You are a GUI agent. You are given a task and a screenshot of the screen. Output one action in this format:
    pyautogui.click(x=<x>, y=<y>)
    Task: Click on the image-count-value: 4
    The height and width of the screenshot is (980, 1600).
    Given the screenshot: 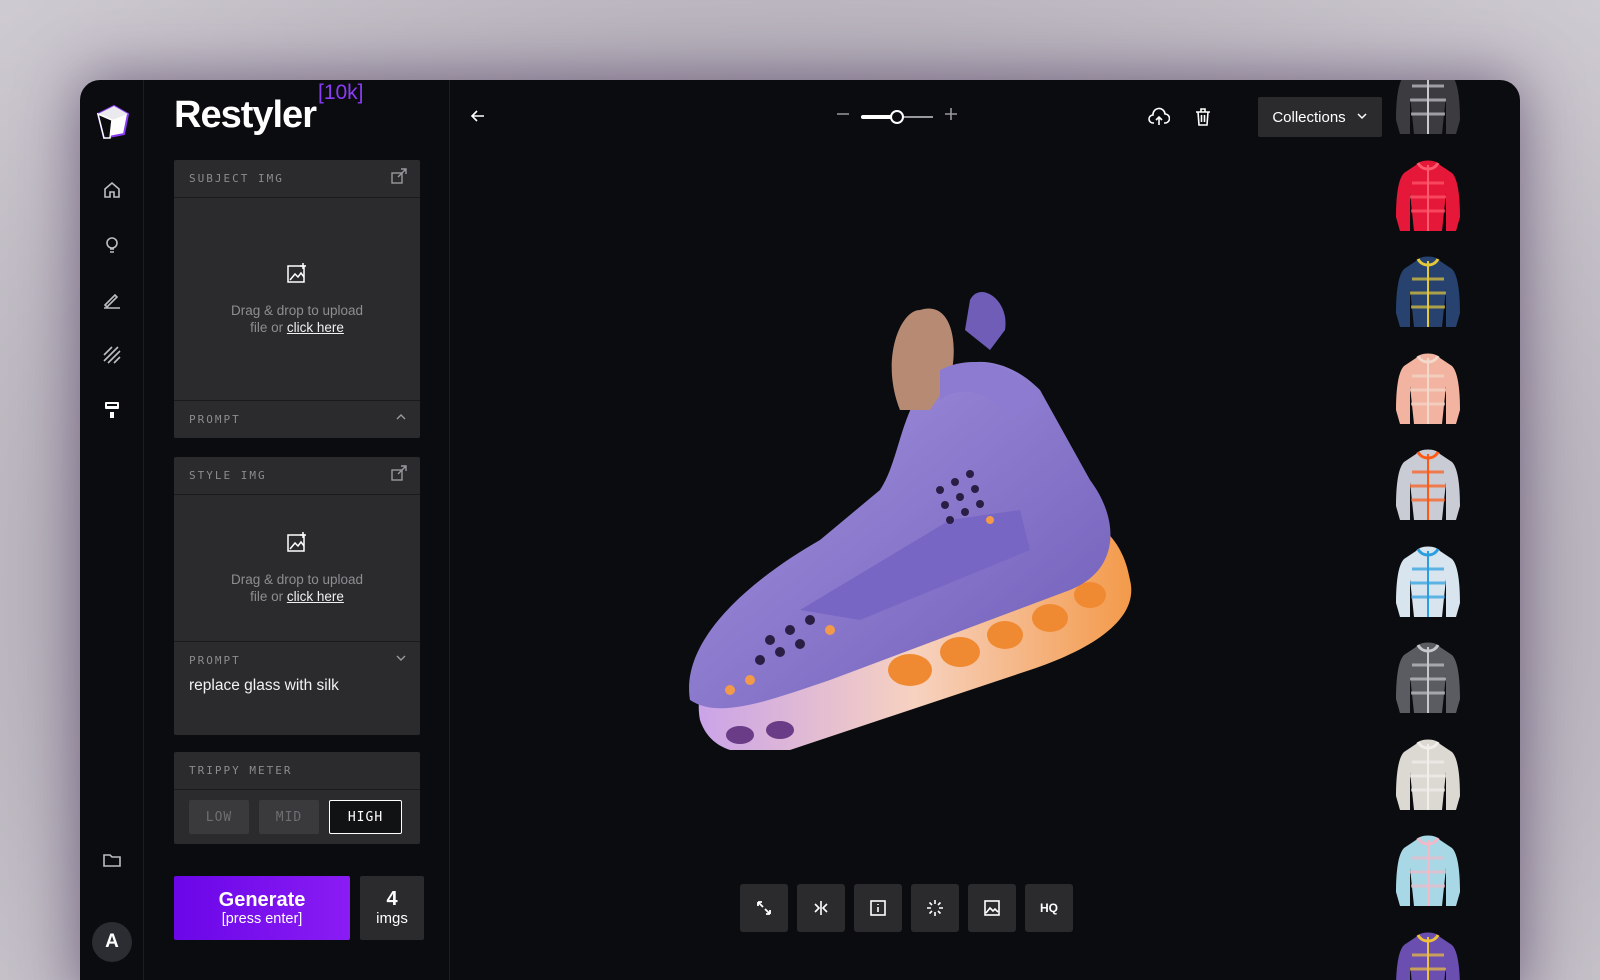 What is the action you would take?
    pyautogui.click(x=392, y=898)
    